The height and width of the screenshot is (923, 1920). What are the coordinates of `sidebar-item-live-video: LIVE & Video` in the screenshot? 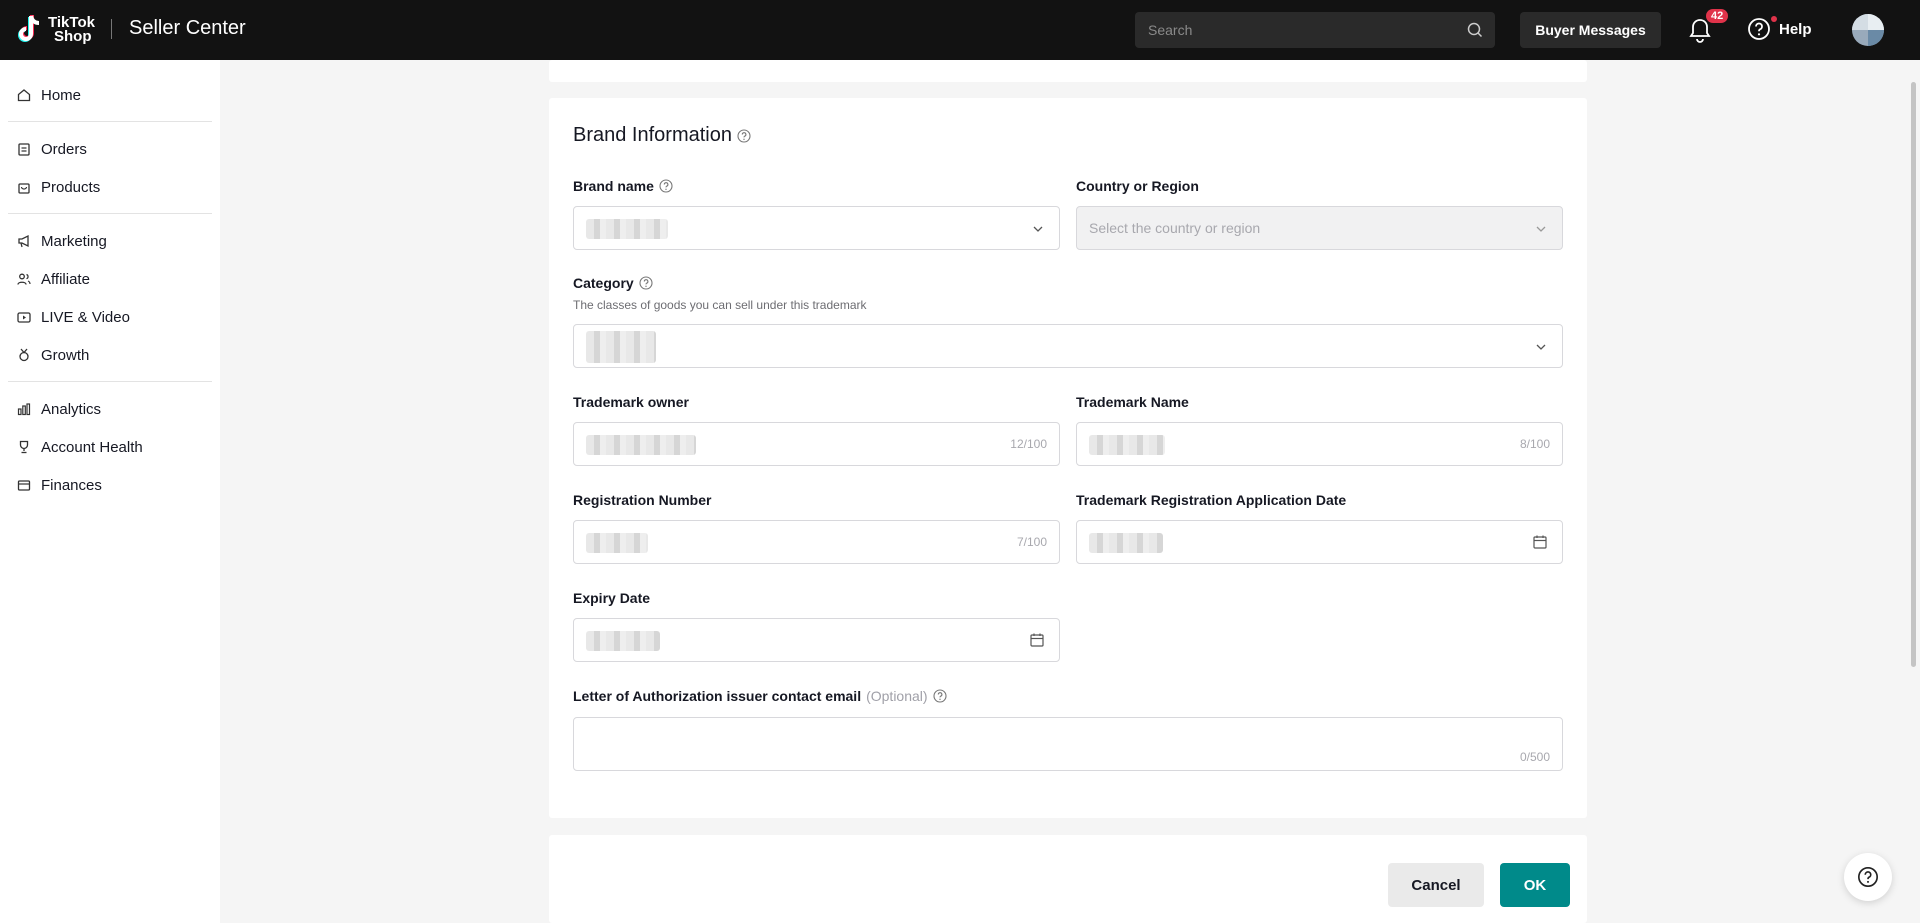 It's located at (110, 317).